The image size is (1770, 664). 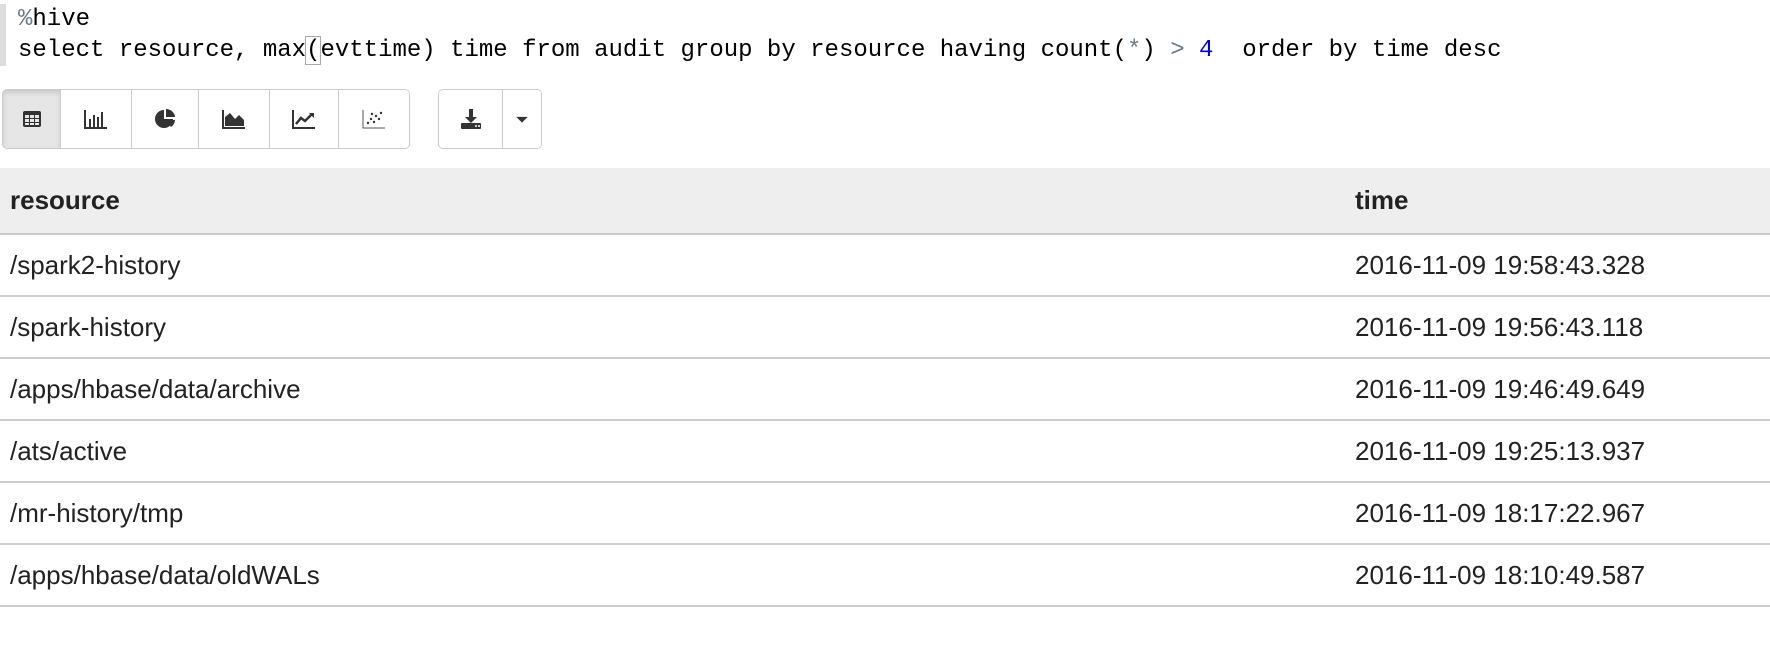 What do you see at coordinates (672, 389) in the screenshot?
I see `cell-resource: /apps/hbase/data/archive` at bounding box center [672, 389].